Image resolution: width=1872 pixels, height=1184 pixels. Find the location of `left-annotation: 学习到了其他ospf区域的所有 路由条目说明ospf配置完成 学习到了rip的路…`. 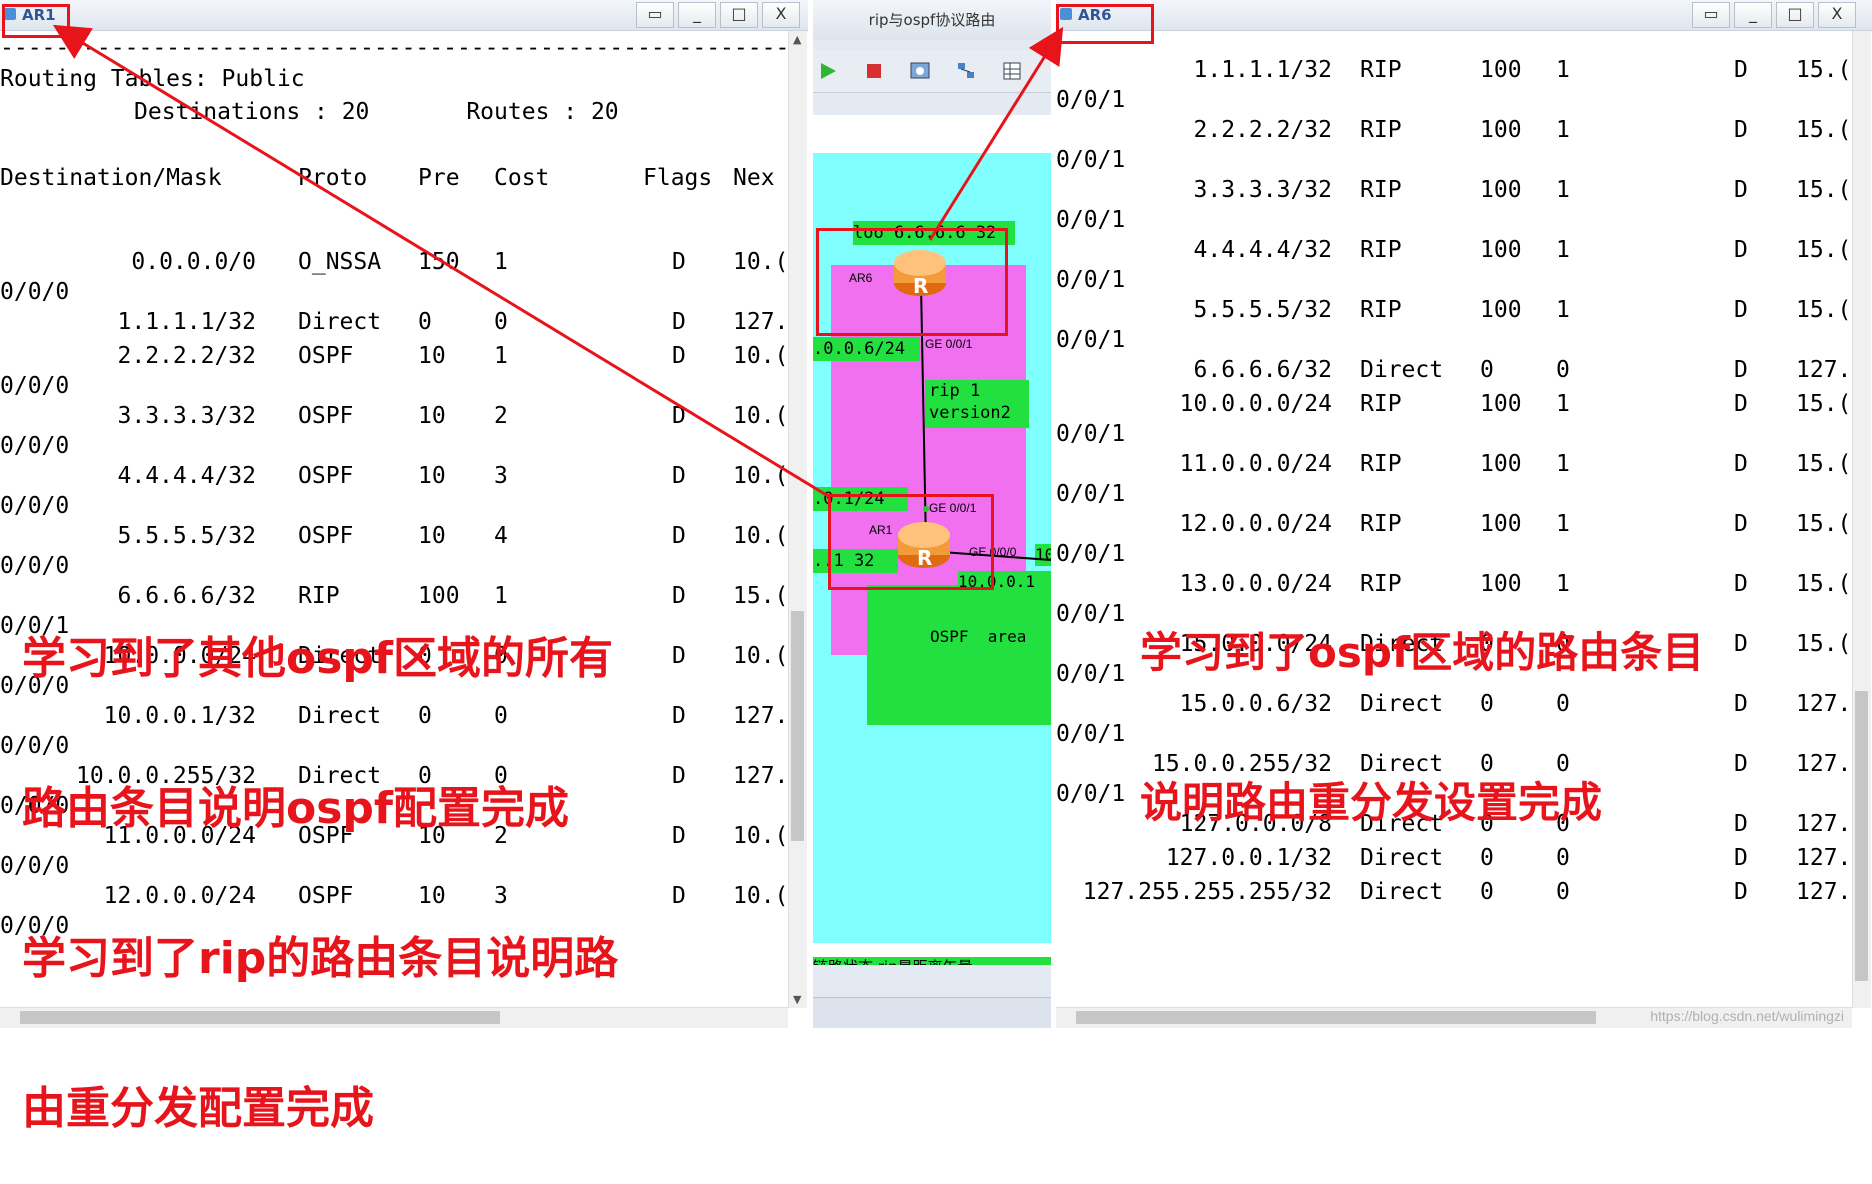

left-annotation: 学习到了其他ospf区域的所有 路由条目说明ospf配置完成 学习到了rip的路… is located at coordinates (320, 883).